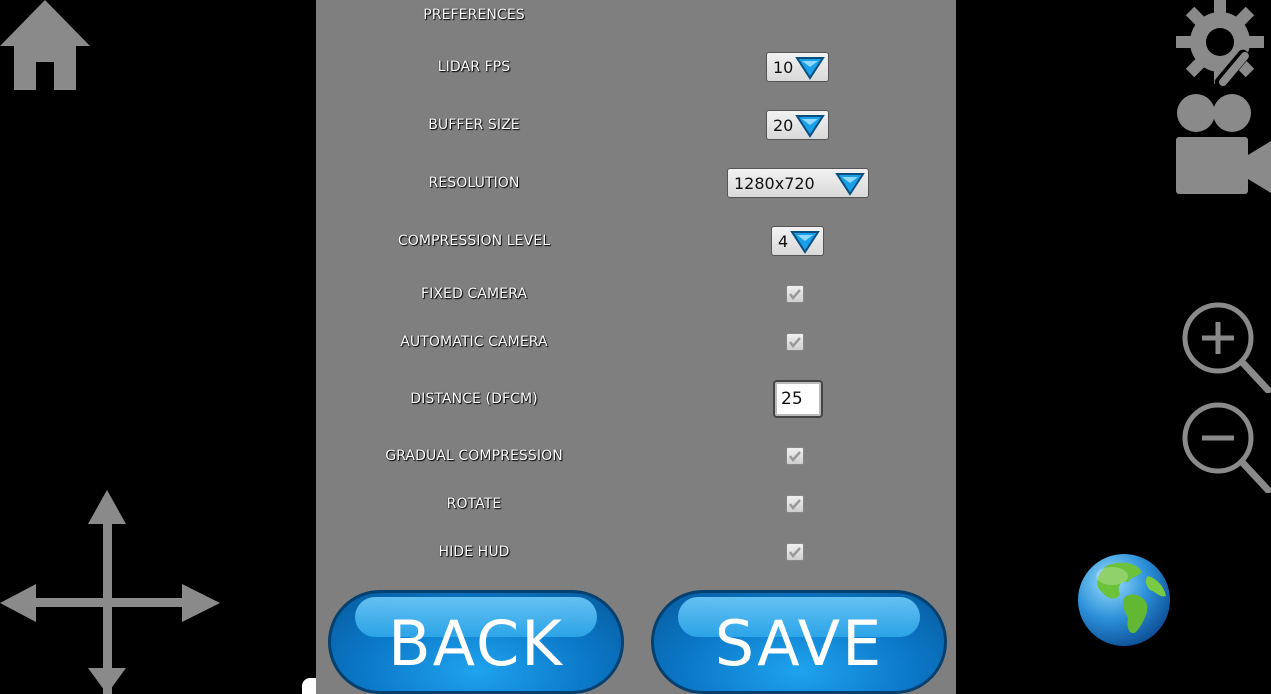  Describe the element at coordinates (474, 183) in the screenshot. I see `resolution-label: RESOLUTION` at that location.